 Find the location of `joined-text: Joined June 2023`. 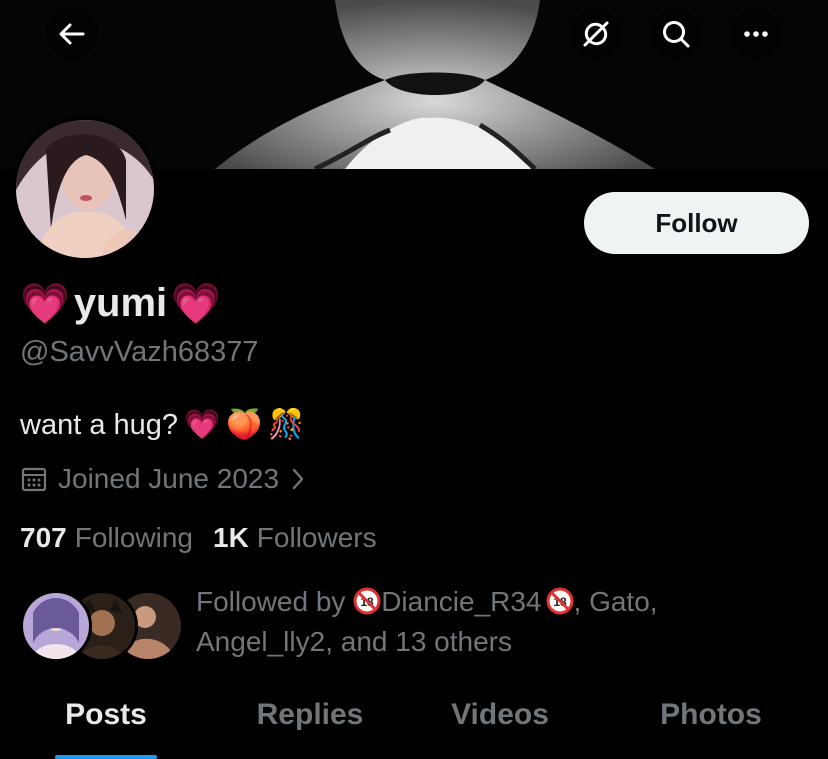

joined-text: Joined June 2023 is located at coordinates (169, 478).